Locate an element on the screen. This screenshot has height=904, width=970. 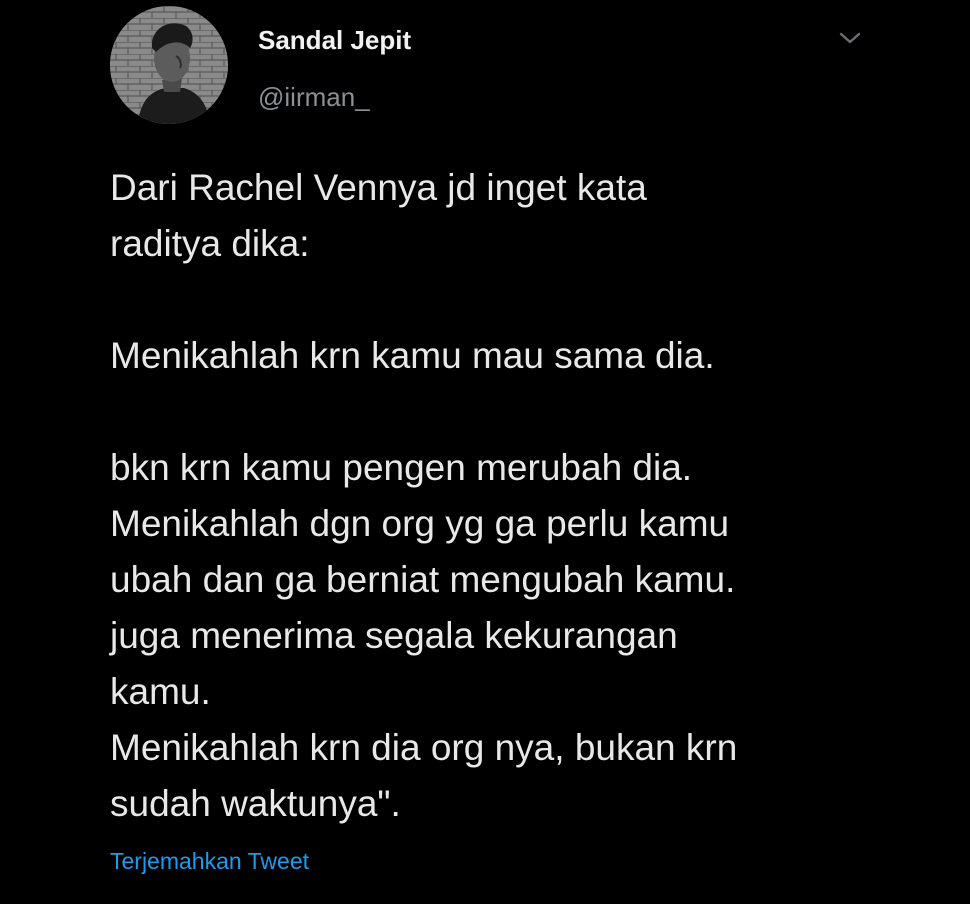
chevron-down-icon is located at coordinates (850, 38).